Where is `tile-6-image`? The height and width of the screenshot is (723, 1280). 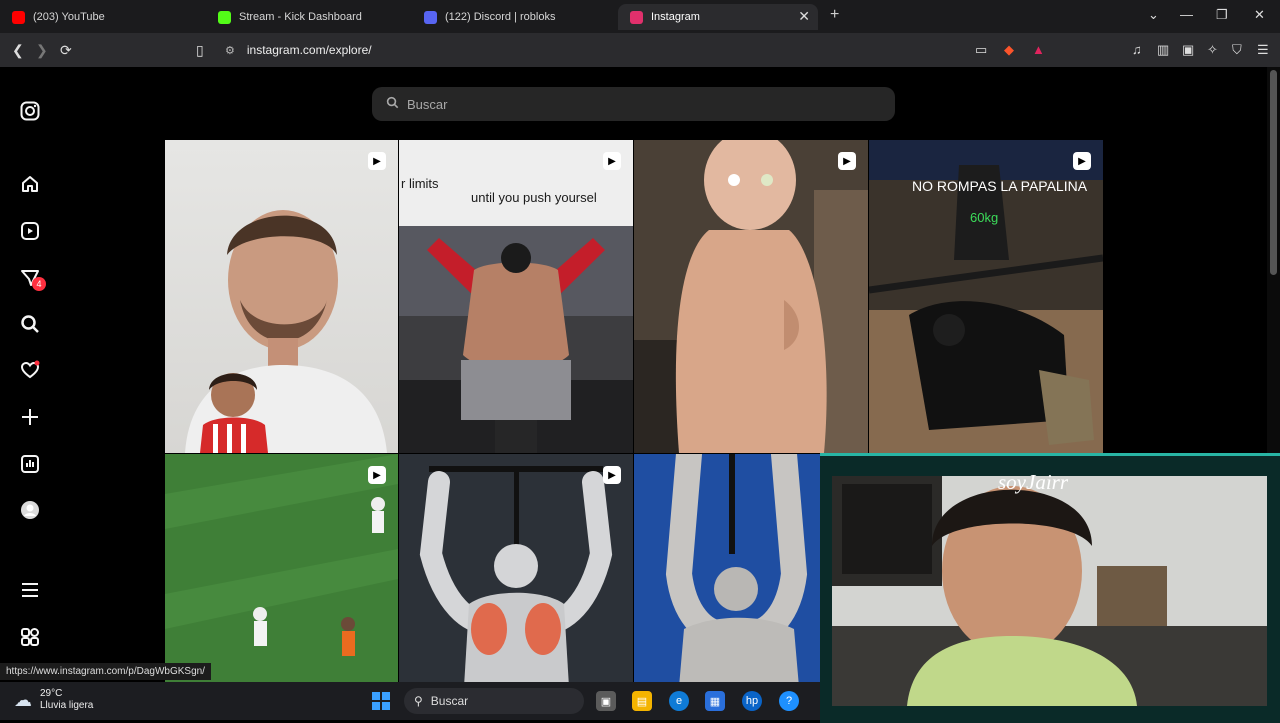
tile-6-image is located at coordinates (516, 570).